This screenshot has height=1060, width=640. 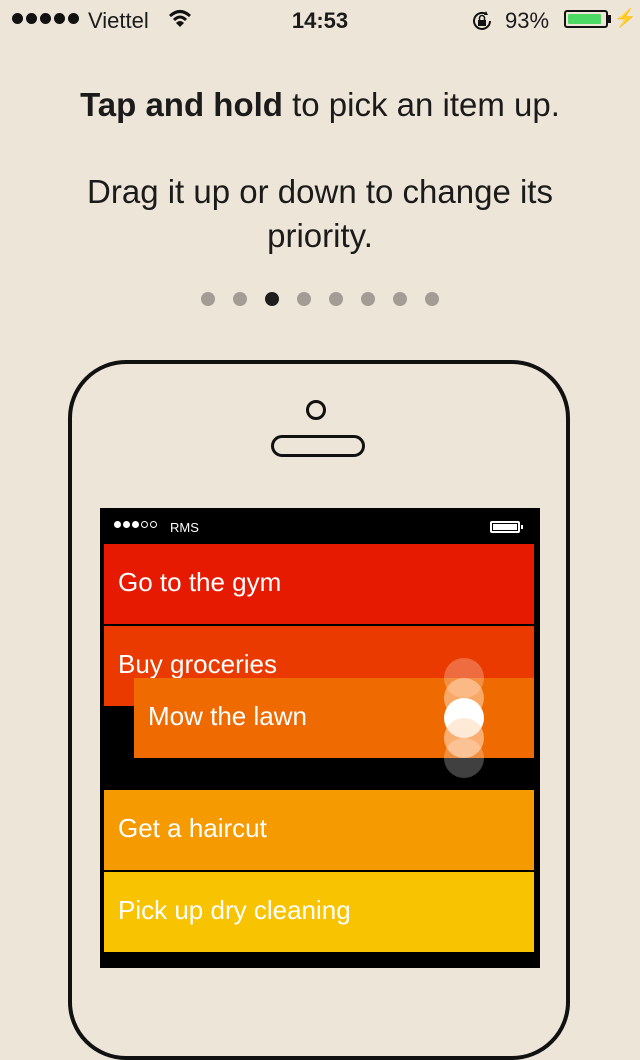 I want to click on list-item: Pick up dry cleaning, so click(x=319, y=912).